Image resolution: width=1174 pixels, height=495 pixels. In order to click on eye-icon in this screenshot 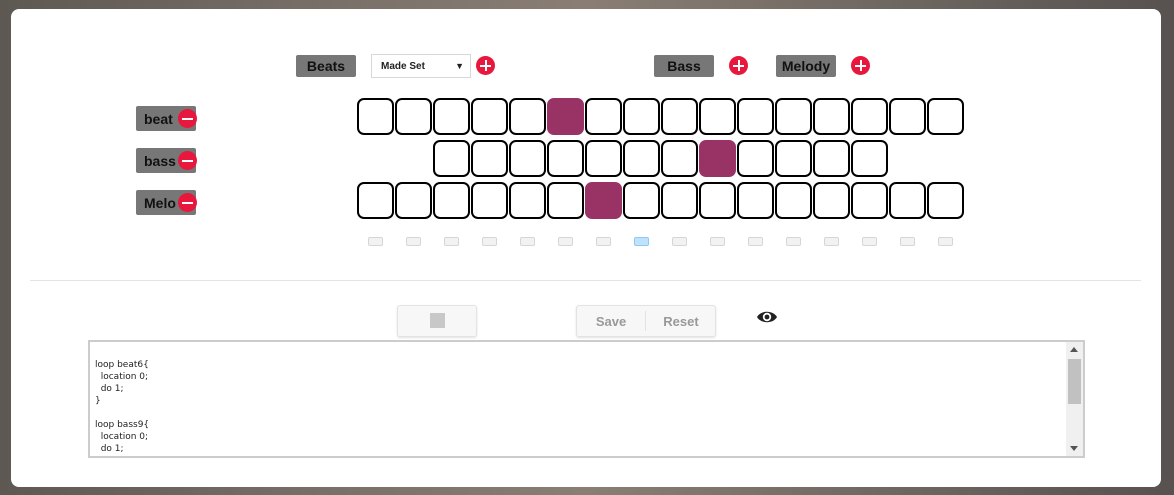, I will do `click(767, 317)`.